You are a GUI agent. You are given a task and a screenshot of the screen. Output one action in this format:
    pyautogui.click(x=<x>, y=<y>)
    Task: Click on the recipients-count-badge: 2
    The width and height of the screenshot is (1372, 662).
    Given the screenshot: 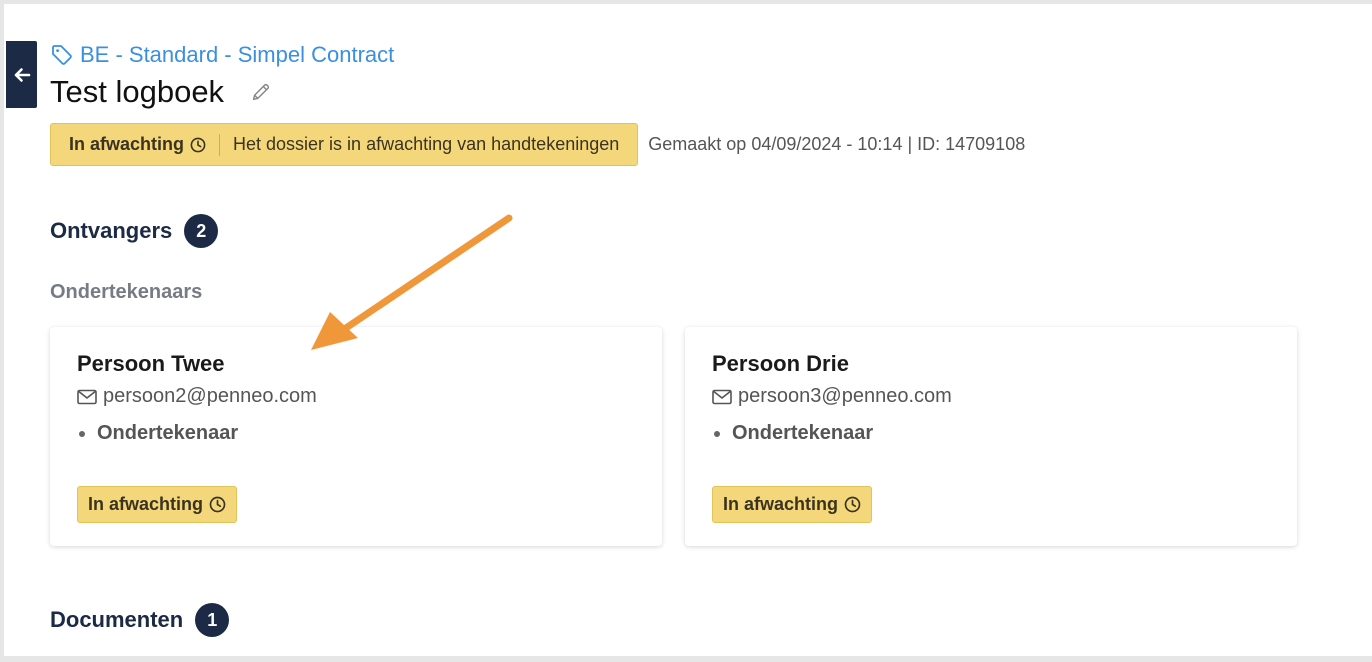 What is the action you would take?
    pyautogui.click(x=201, y=231)
    